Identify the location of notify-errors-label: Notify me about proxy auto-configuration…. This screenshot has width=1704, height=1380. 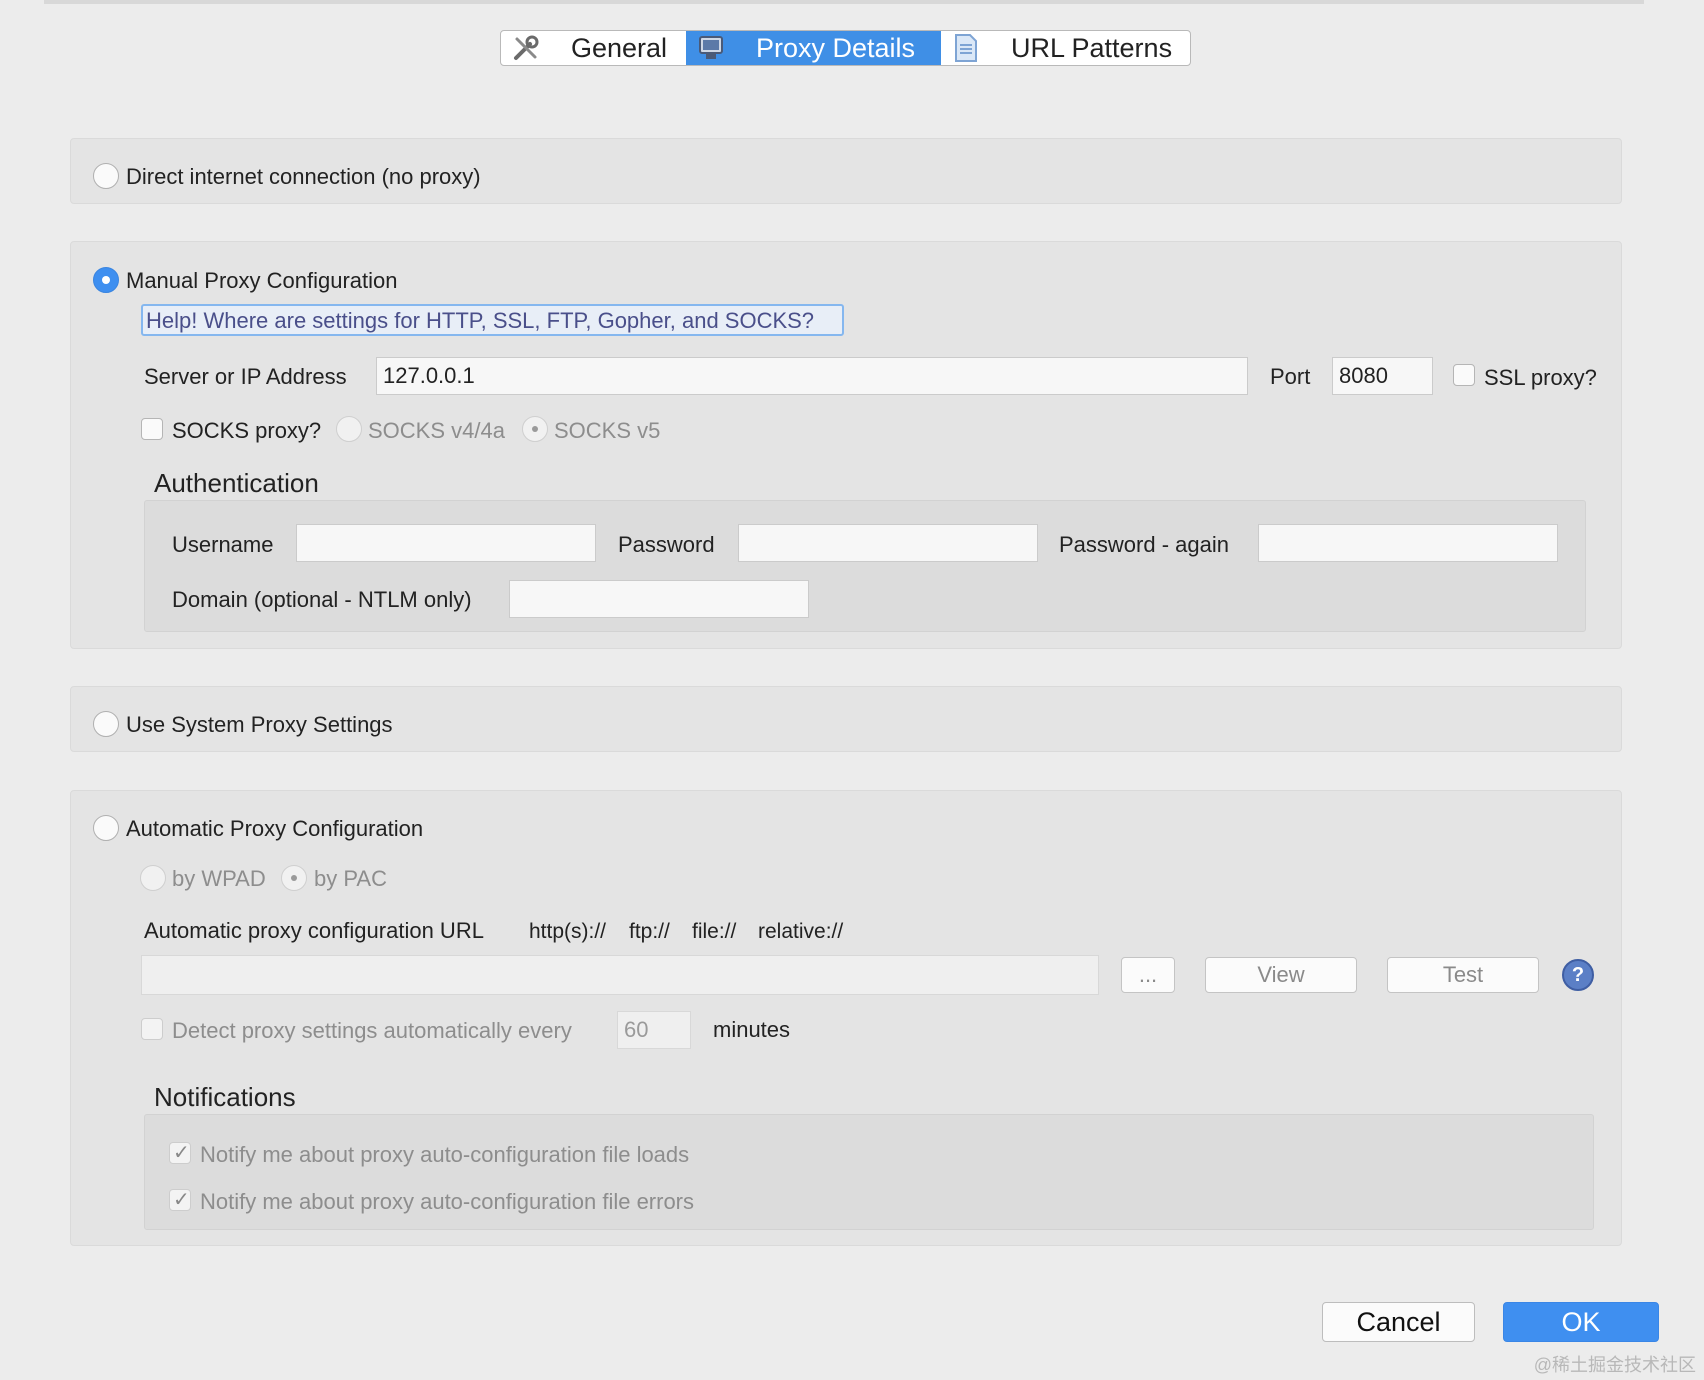
(447, 1201).